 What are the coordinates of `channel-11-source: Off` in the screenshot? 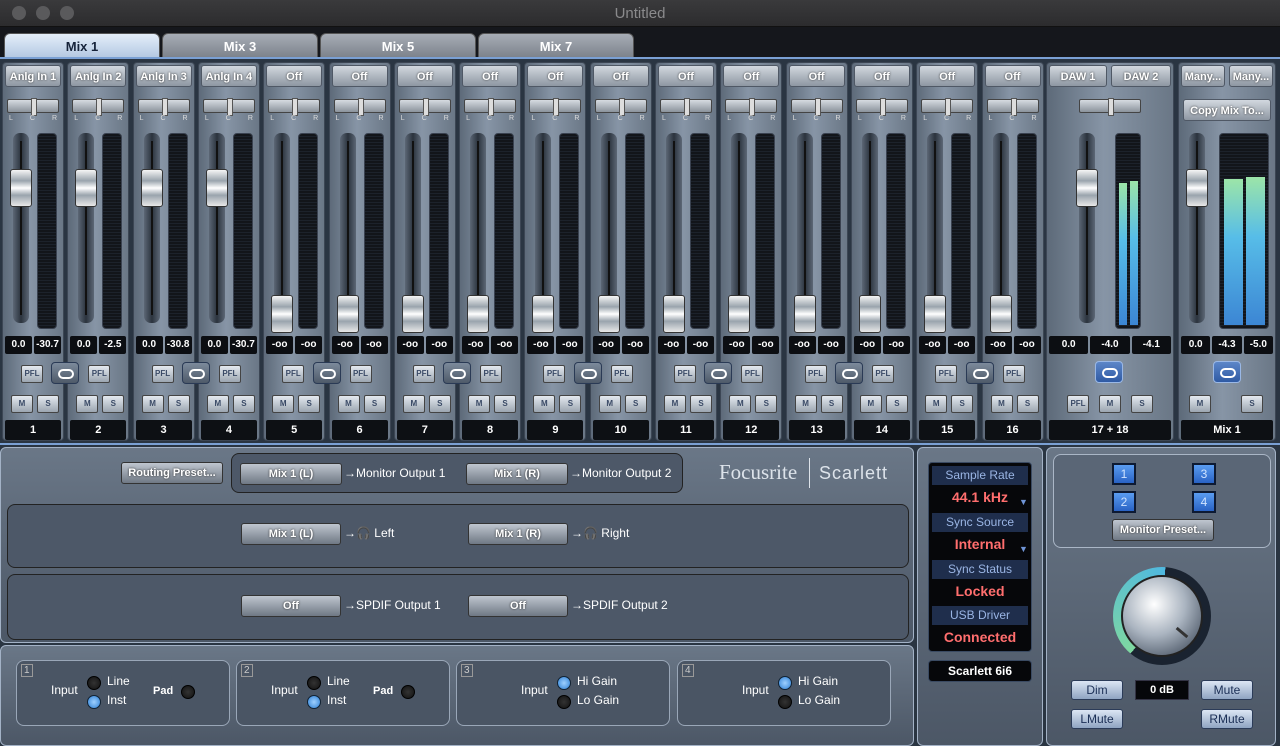 It's located at (686, 76).